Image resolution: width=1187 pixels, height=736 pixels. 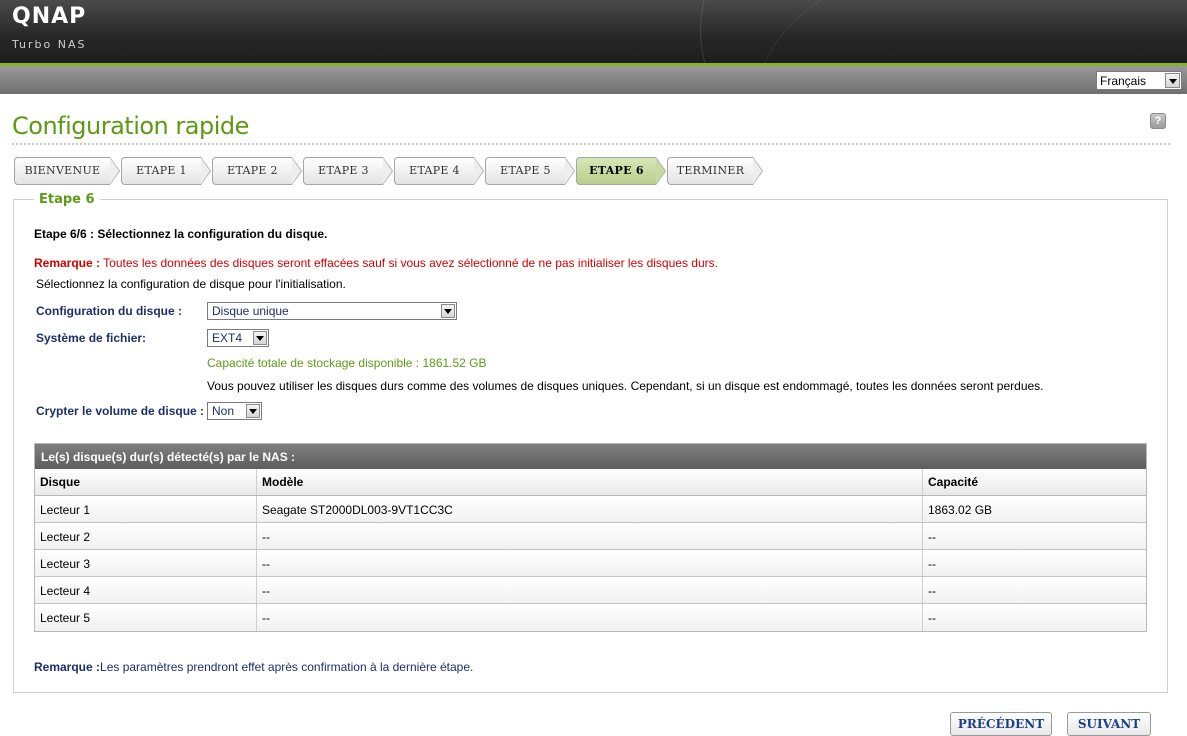 I want to click on footer-note-label: Remarque :, so click(x=67, y=667).